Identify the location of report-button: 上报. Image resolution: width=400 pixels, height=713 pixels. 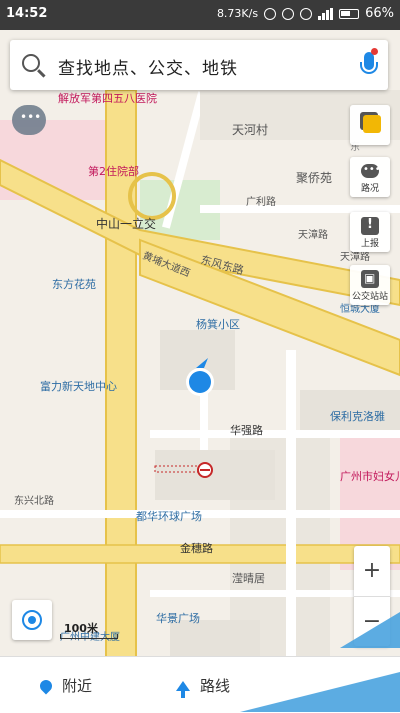
(370, 232).